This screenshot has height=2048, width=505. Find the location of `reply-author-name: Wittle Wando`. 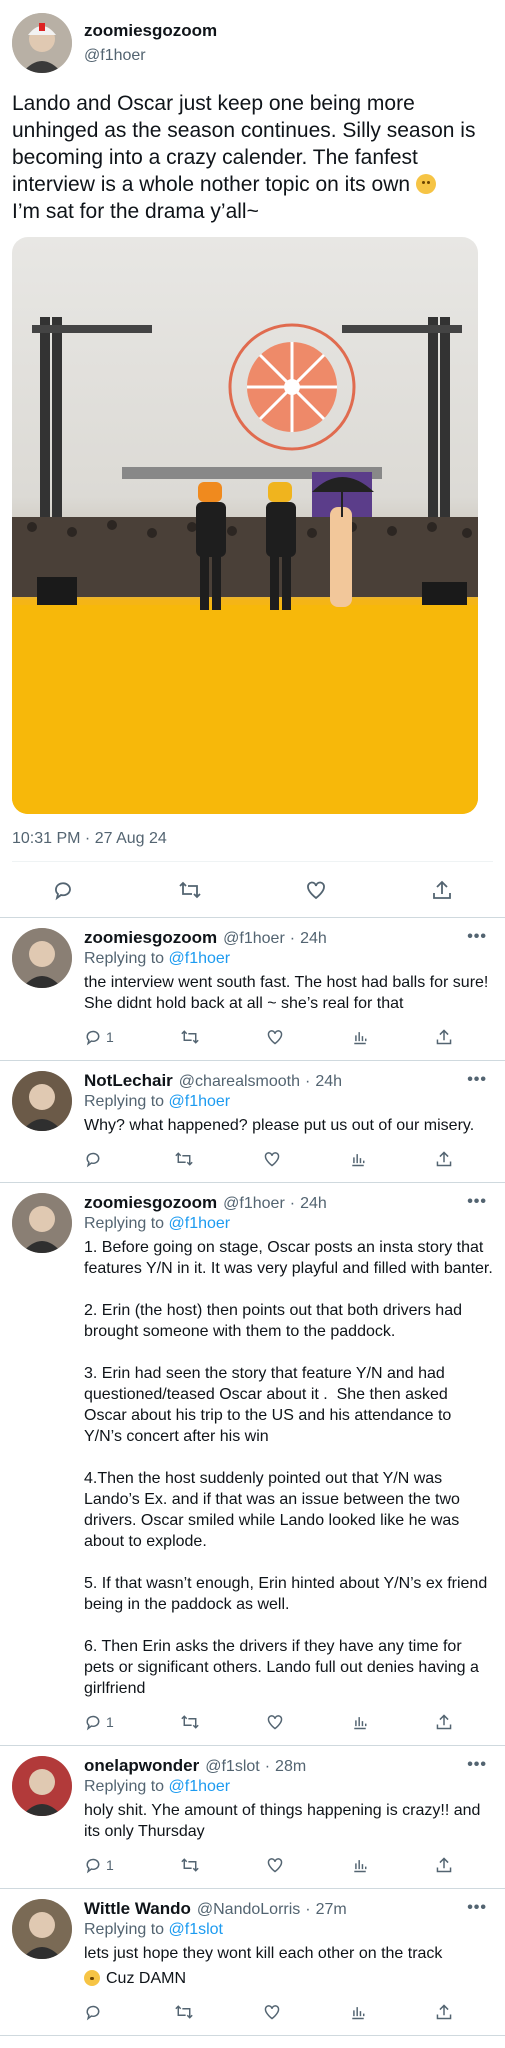

reply-author-name: Wittle Wando is located at coordinates (137, 1909).